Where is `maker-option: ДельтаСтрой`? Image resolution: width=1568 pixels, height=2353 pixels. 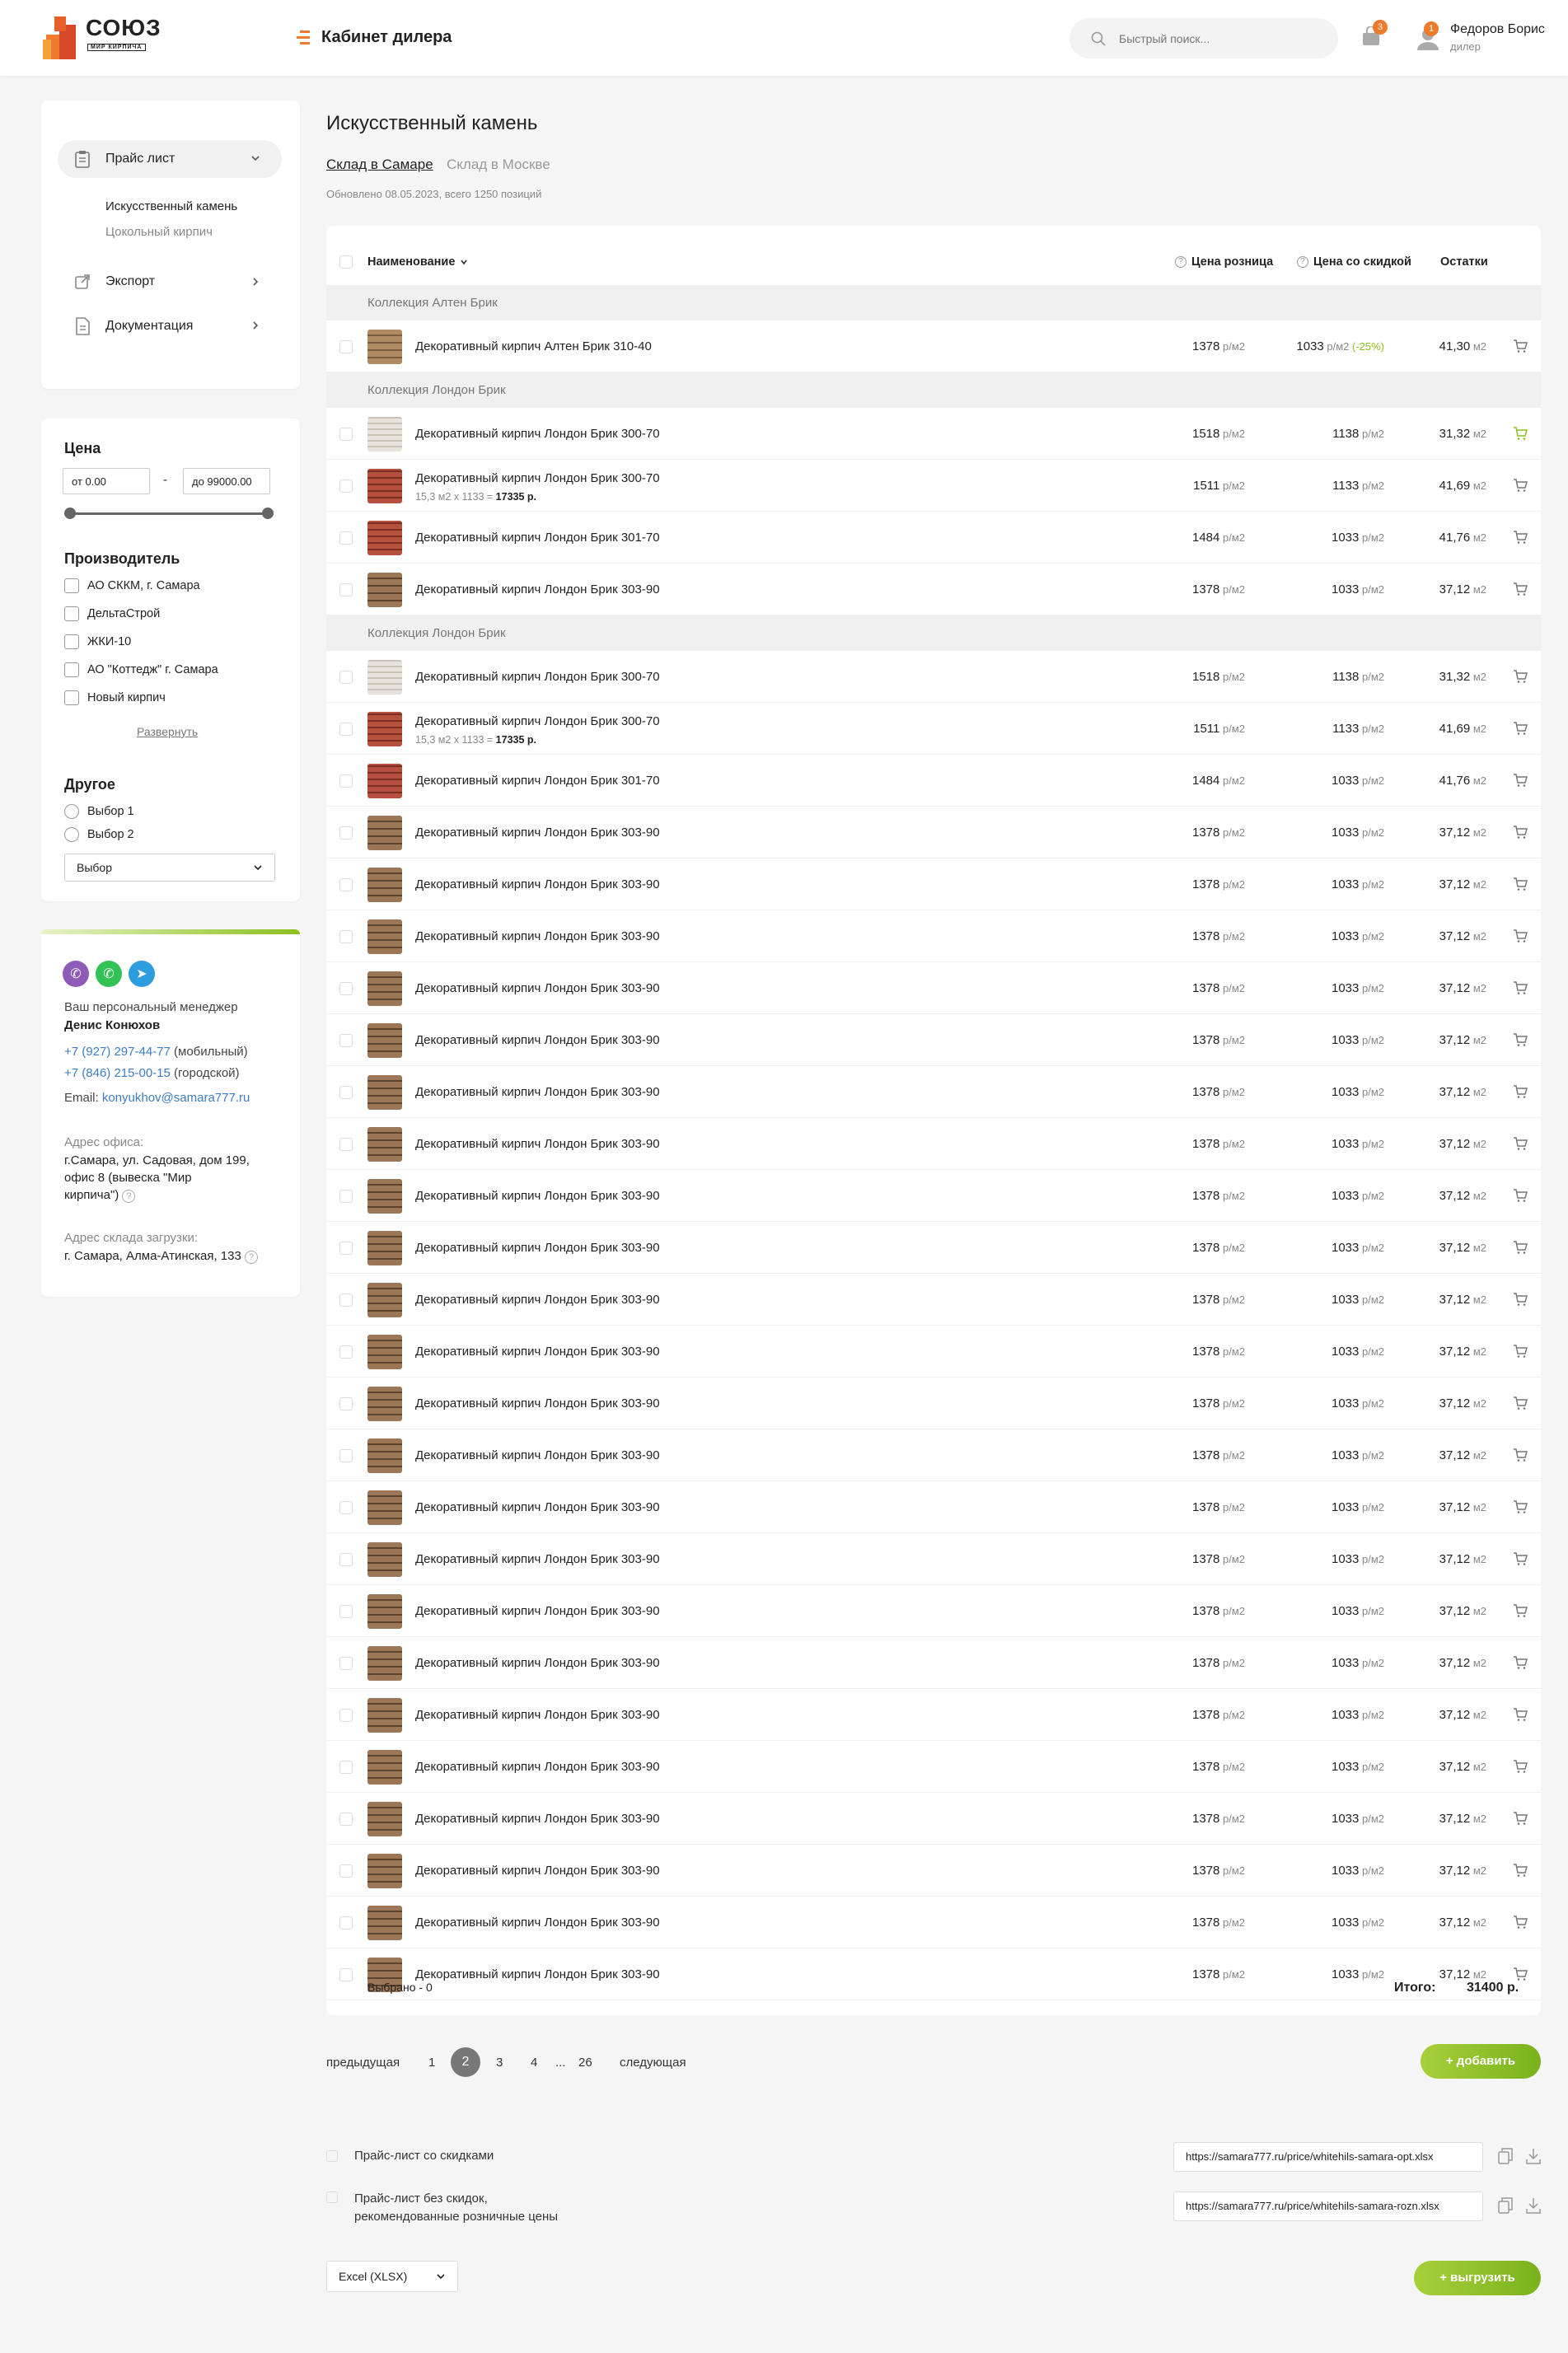 maker-option: ДельтаСтрой is located at coordinates (112, 613).